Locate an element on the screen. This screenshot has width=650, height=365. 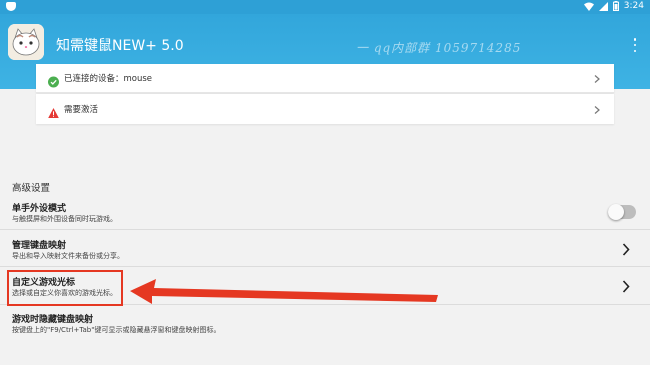
highlight-box-annotation is located at coordinates (65, 288).